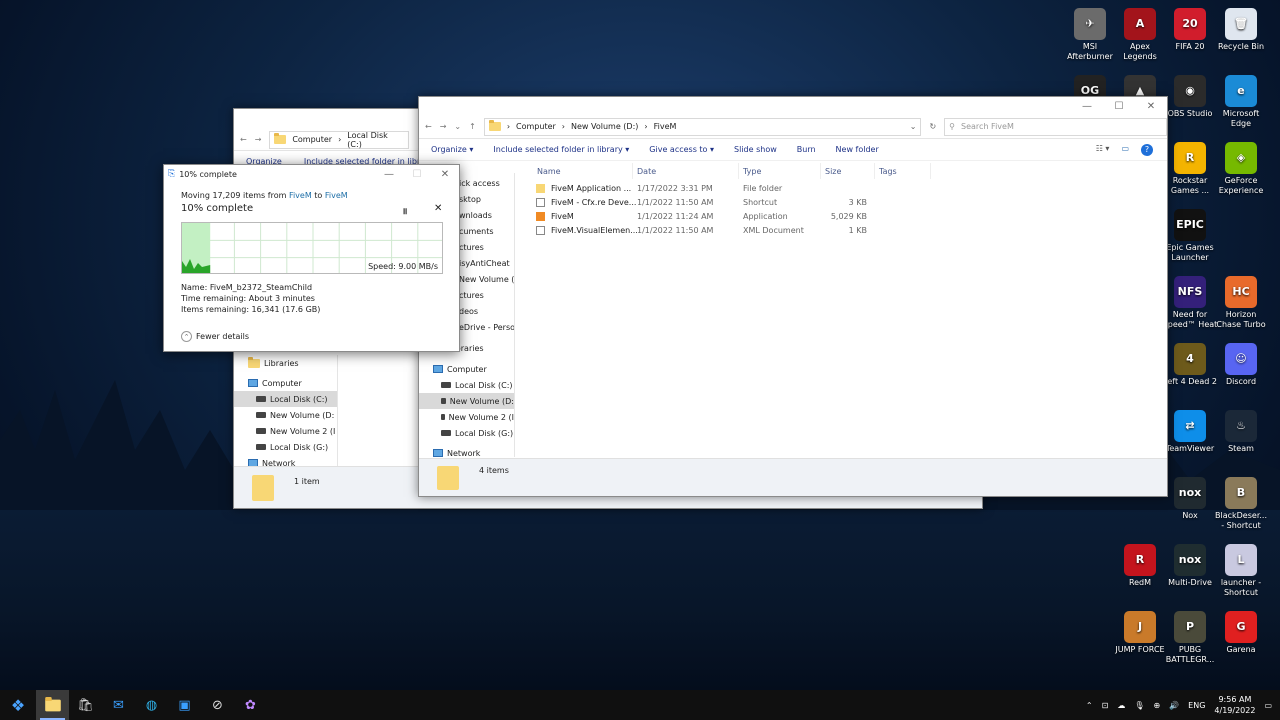 The width and height of the screenshot is (1280, 720). I want to click on dropdown-chevron-icon: ⌄, so click(913, 126).